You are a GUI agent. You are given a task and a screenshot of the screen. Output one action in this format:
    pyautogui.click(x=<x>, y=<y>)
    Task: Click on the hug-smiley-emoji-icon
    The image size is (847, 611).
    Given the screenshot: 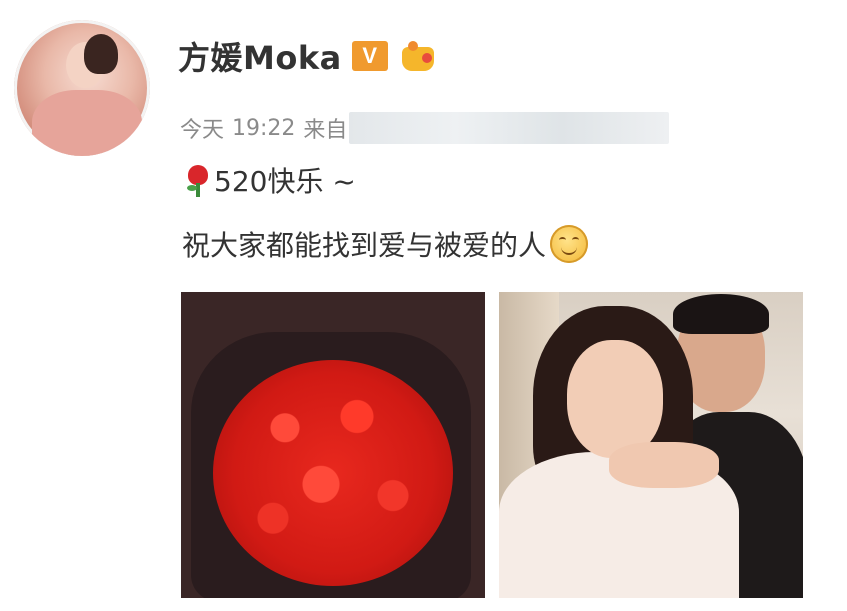 What is the action you would take?
    pyautogui.click(x=569, y=244)
    